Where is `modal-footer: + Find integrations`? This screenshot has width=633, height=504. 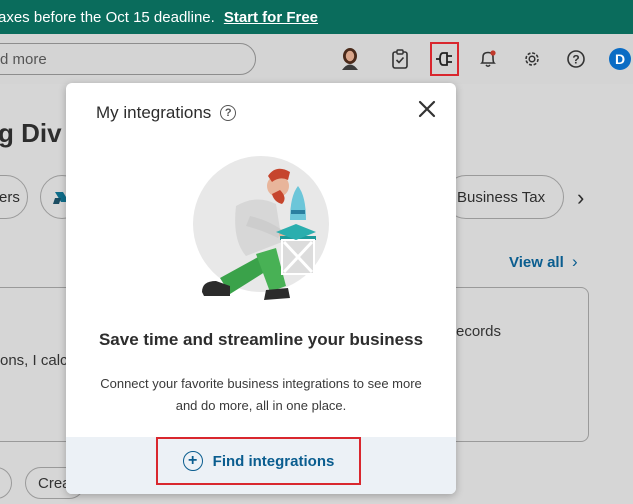 modal-footer: + Find integrations is located at coordinates (261, 465).